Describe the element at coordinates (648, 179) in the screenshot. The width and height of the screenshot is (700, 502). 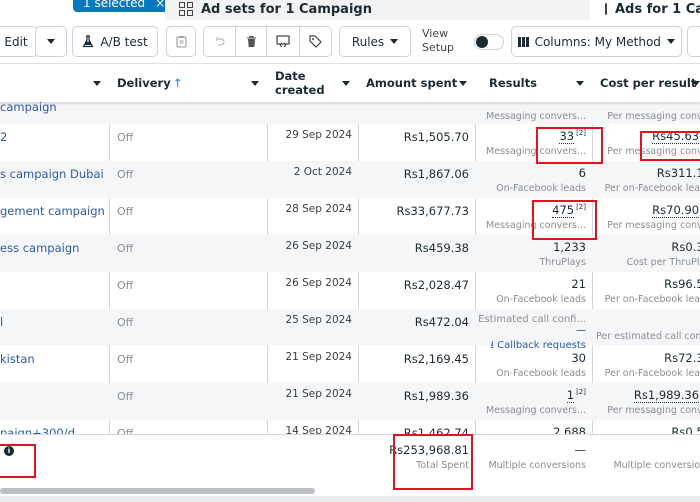
I see `cost-per-result-cell: Rs311.18 Per on-Facebook leads` at that location.